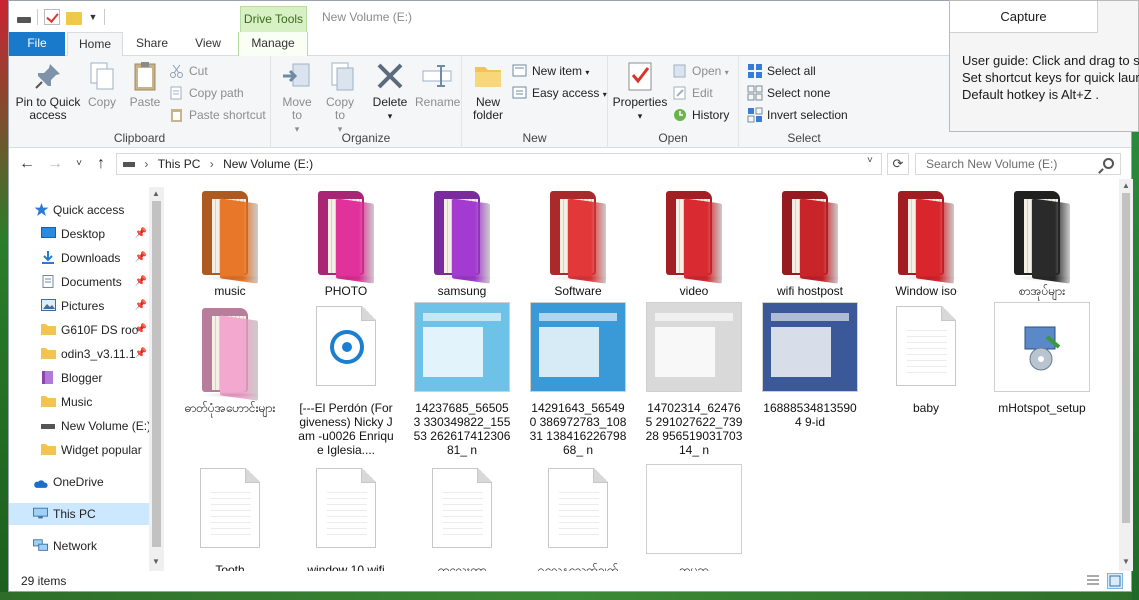  What do you see at coordinates (390, 91) in the screenshot?
I see `delete-button: Delete ▾` at bounding box center [390, 91].